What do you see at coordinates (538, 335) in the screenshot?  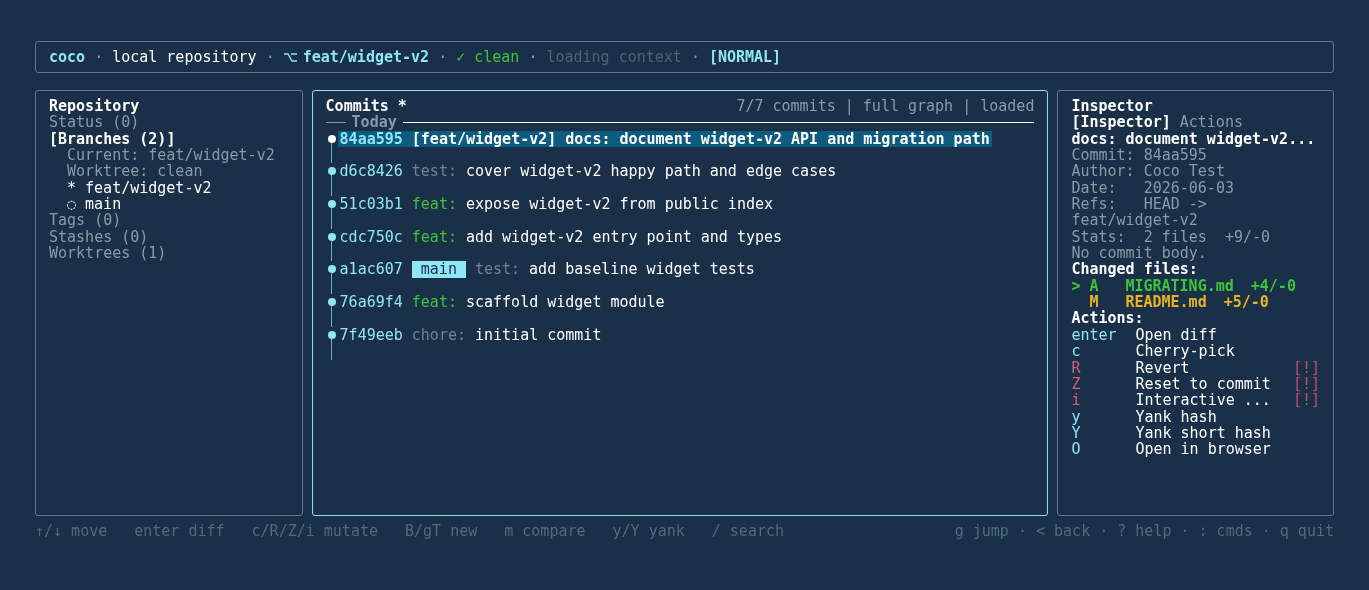 I see `commit-message: initial commit` at bounding box center [538, 335].